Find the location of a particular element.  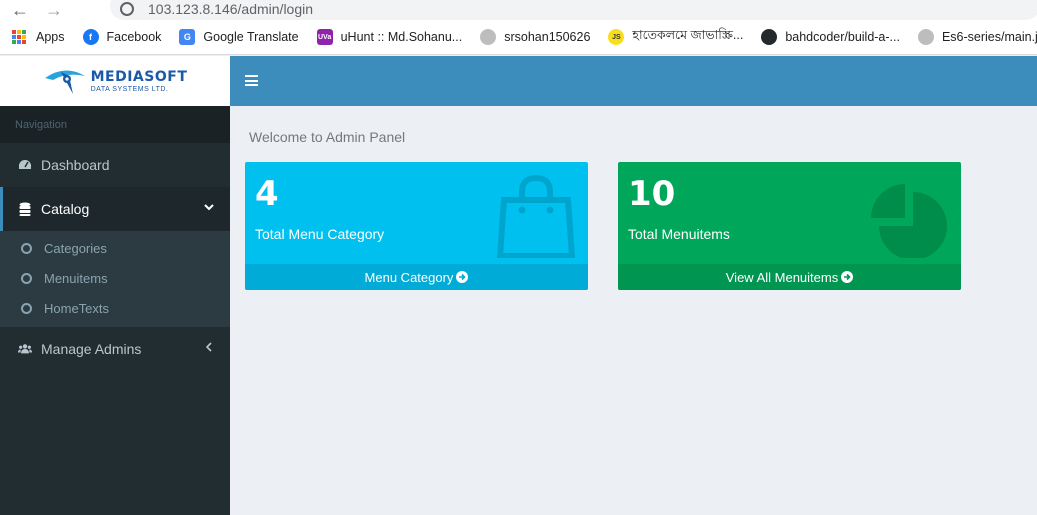

menuitems-box: 10 Total Menuitems View All Menuitems is located at coordinates (789, 226).